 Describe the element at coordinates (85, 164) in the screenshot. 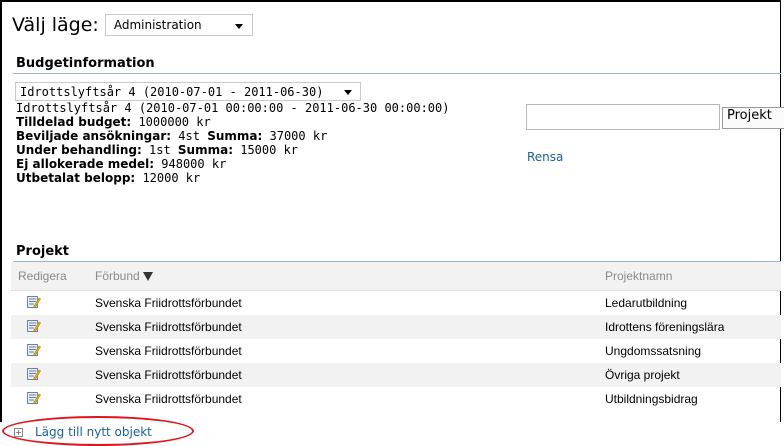

I see `unallocated-label: Ej allokerade medel:` at that location.